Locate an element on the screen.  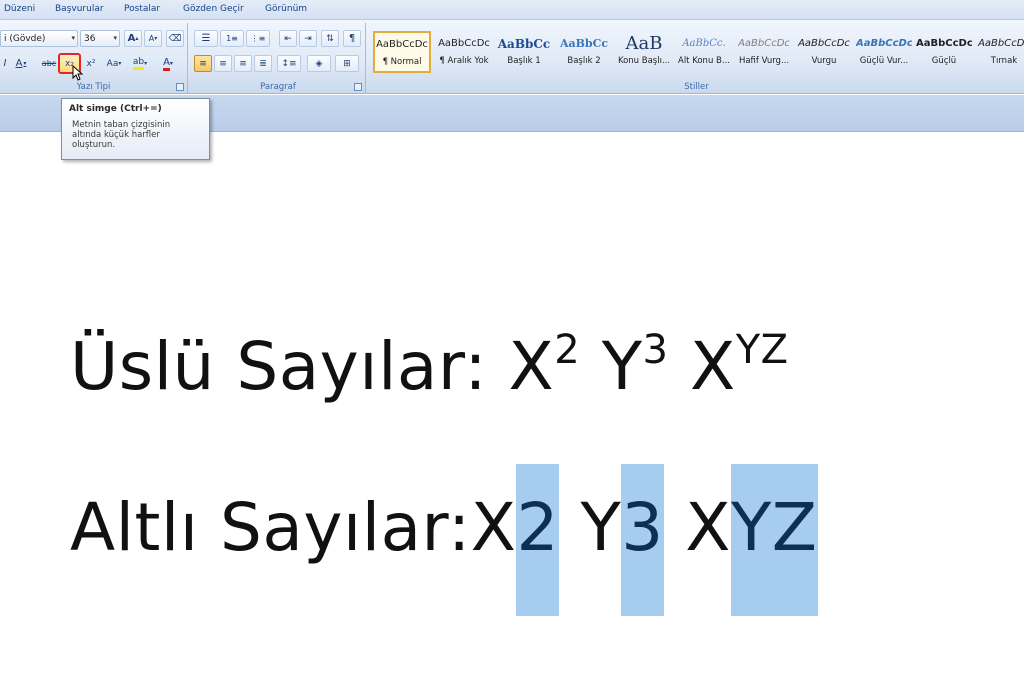
change-case-button: Aa ▾ is located at coordinates (114, 63).